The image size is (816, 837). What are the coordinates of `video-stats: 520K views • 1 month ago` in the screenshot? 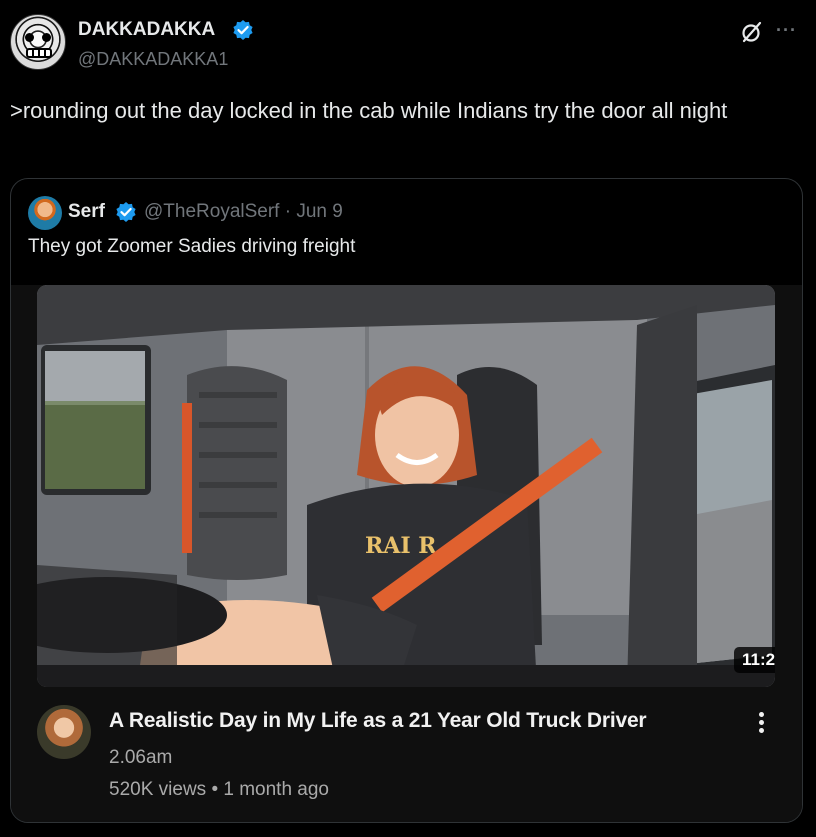 It's located at (219, 789).